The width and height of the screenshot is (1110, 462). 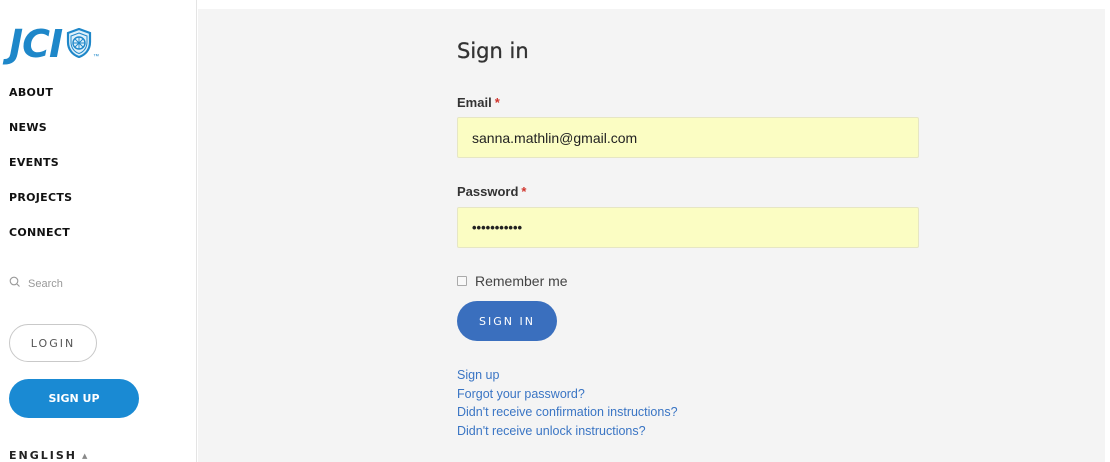 What do you see at coordinates (40, 103) in the screenshot?
I see `nav-item-about: ABOUT` at bounding box center [40, 103].